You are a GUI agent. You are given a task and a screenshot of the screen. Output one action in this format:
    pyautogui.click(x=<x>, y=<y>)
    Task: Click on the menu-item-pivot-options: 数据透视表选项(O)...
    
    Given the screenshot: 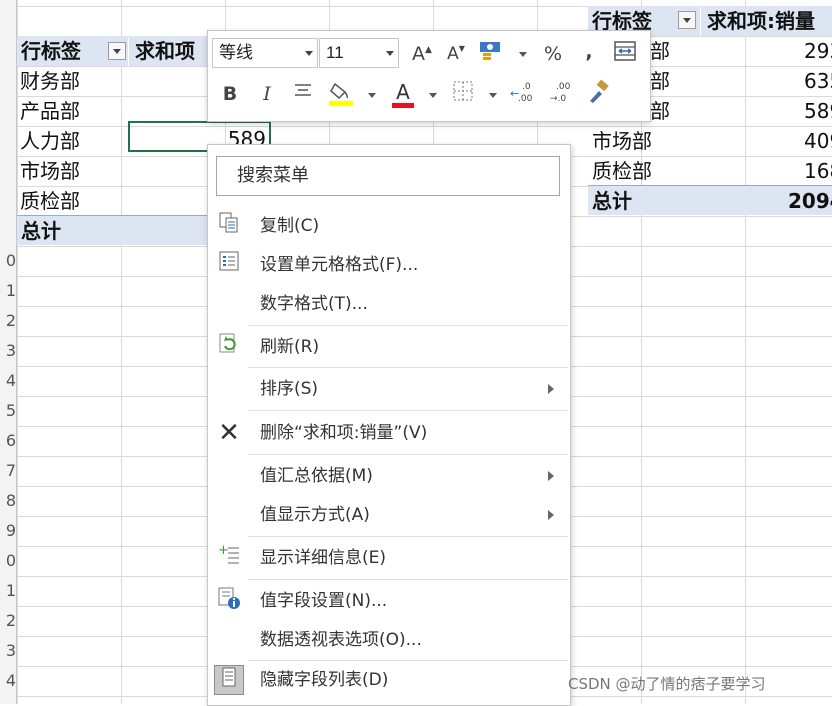 What is the action you would take?
    pyautogui.click(x=389, y=640)
    